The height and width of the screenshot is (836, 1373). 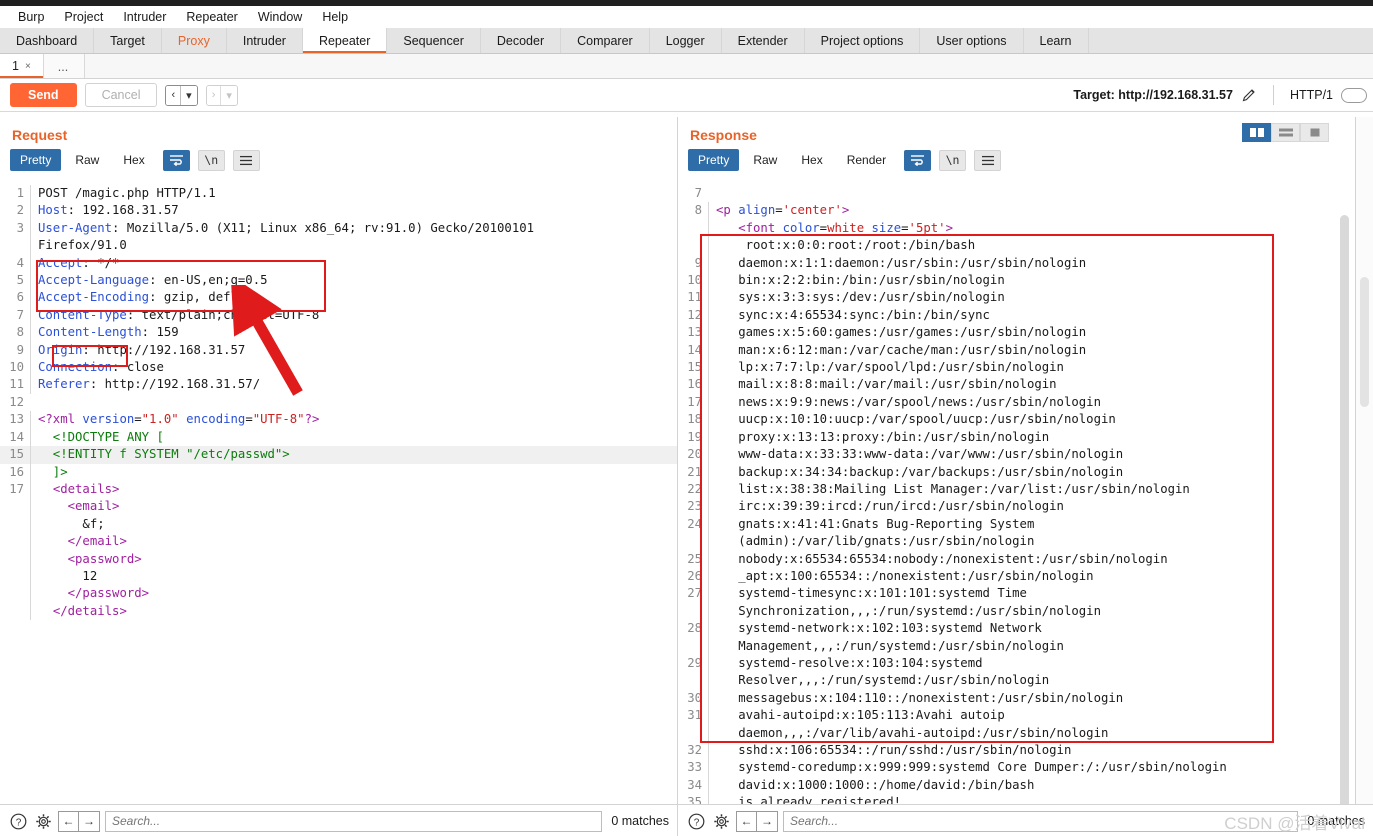 I want to click on menu-item-window: Window, so click(x=280, y=17).